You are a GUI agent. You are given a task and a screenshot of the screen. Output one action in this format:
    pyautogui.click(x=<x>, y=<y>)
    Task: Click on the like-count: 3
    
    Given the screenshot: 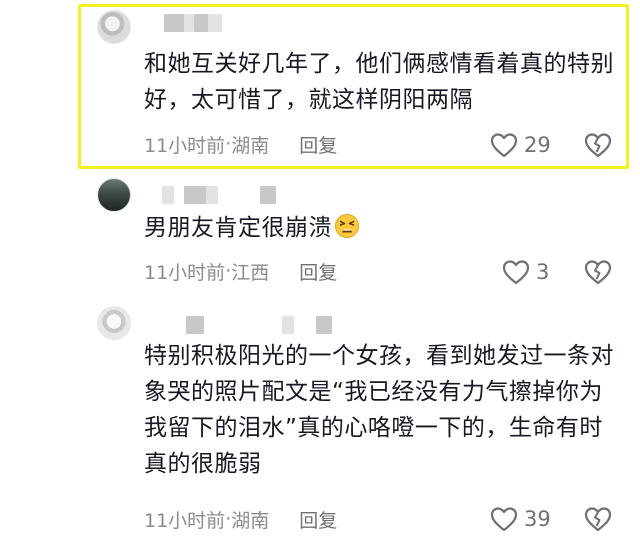 What is the action you would take?
    pyautogui.click(x=543, y=272)
    